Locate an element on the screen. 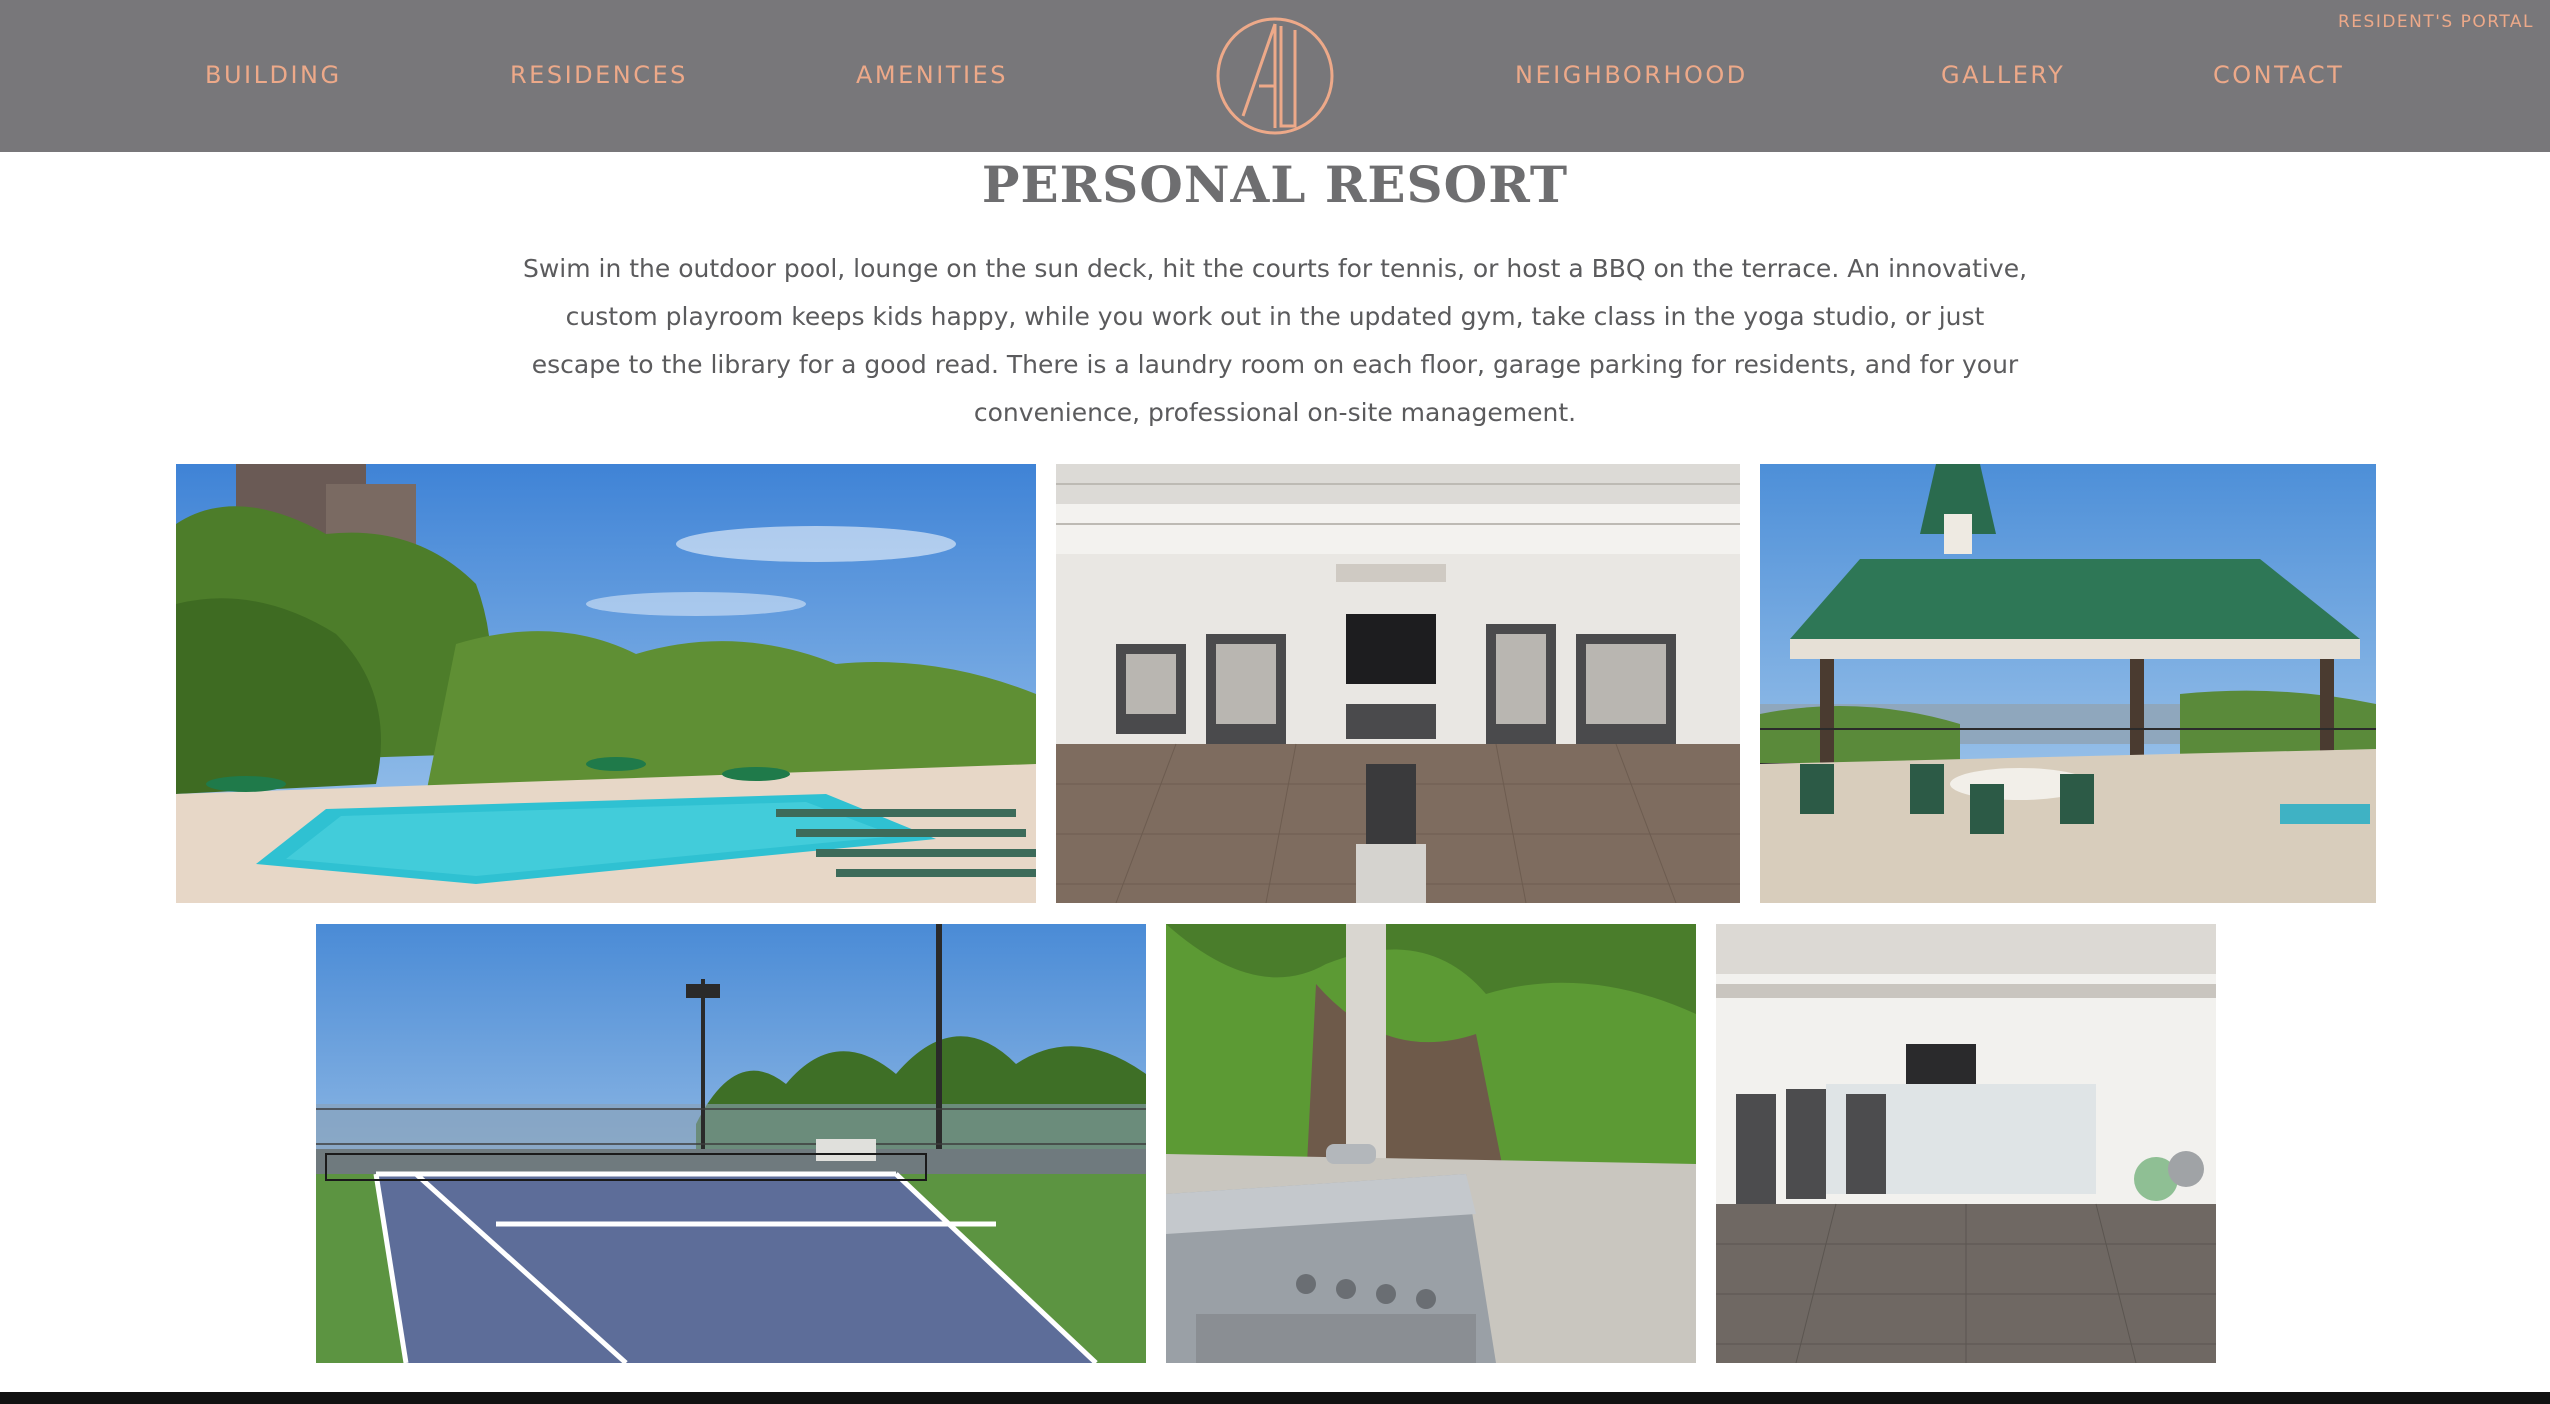  fitness-room-photo is located at coordinates (1966, 1143).